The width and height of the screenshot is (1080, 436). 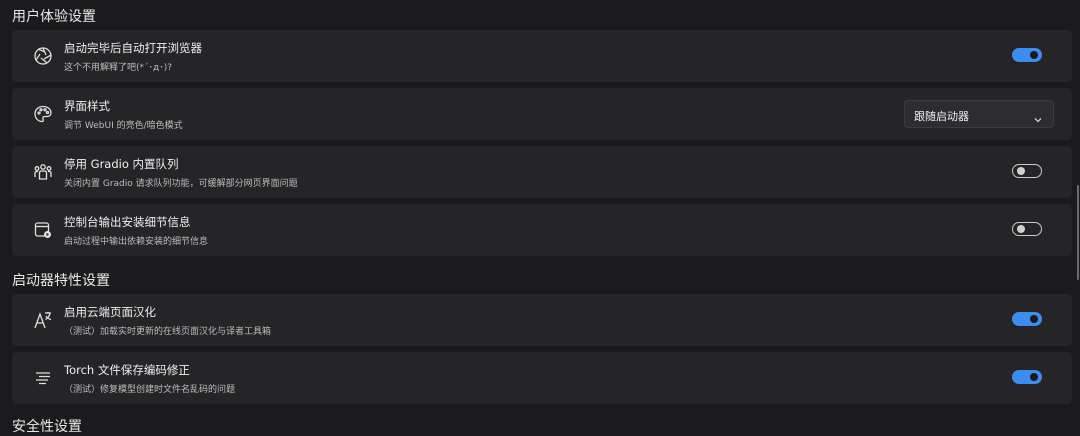 I want to click on setting-torch-encoding-fix: Torch 文件保存编码修正 （测试）修复模型创建时文件名乱码的问题, so click(x=542, y=378).